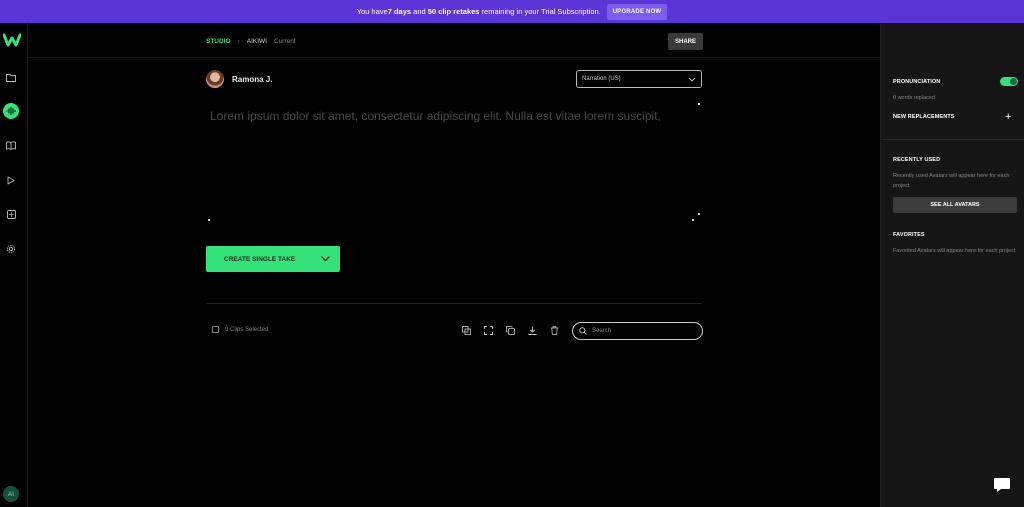 This screenshot has height=507, width=1024. Describe the element at coordinates (215, 79) in the screenshot. I see `speaker-avatar` at that location.